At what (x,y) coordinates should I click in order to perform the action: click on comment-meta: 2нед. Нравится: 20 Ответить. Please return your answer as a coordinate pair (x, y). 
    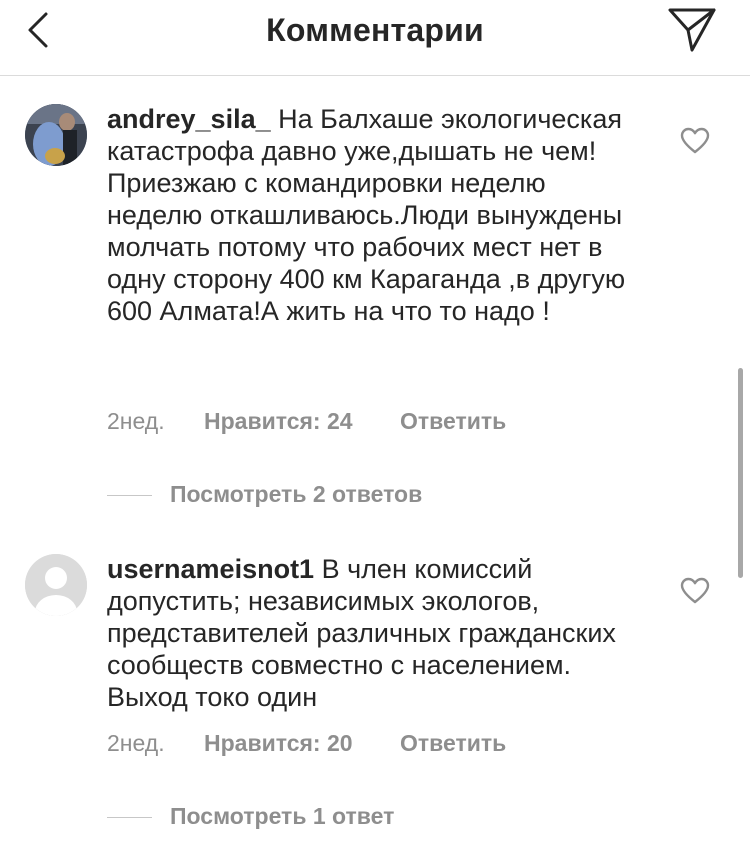
    Looking at the image, I should click on (306, 743).